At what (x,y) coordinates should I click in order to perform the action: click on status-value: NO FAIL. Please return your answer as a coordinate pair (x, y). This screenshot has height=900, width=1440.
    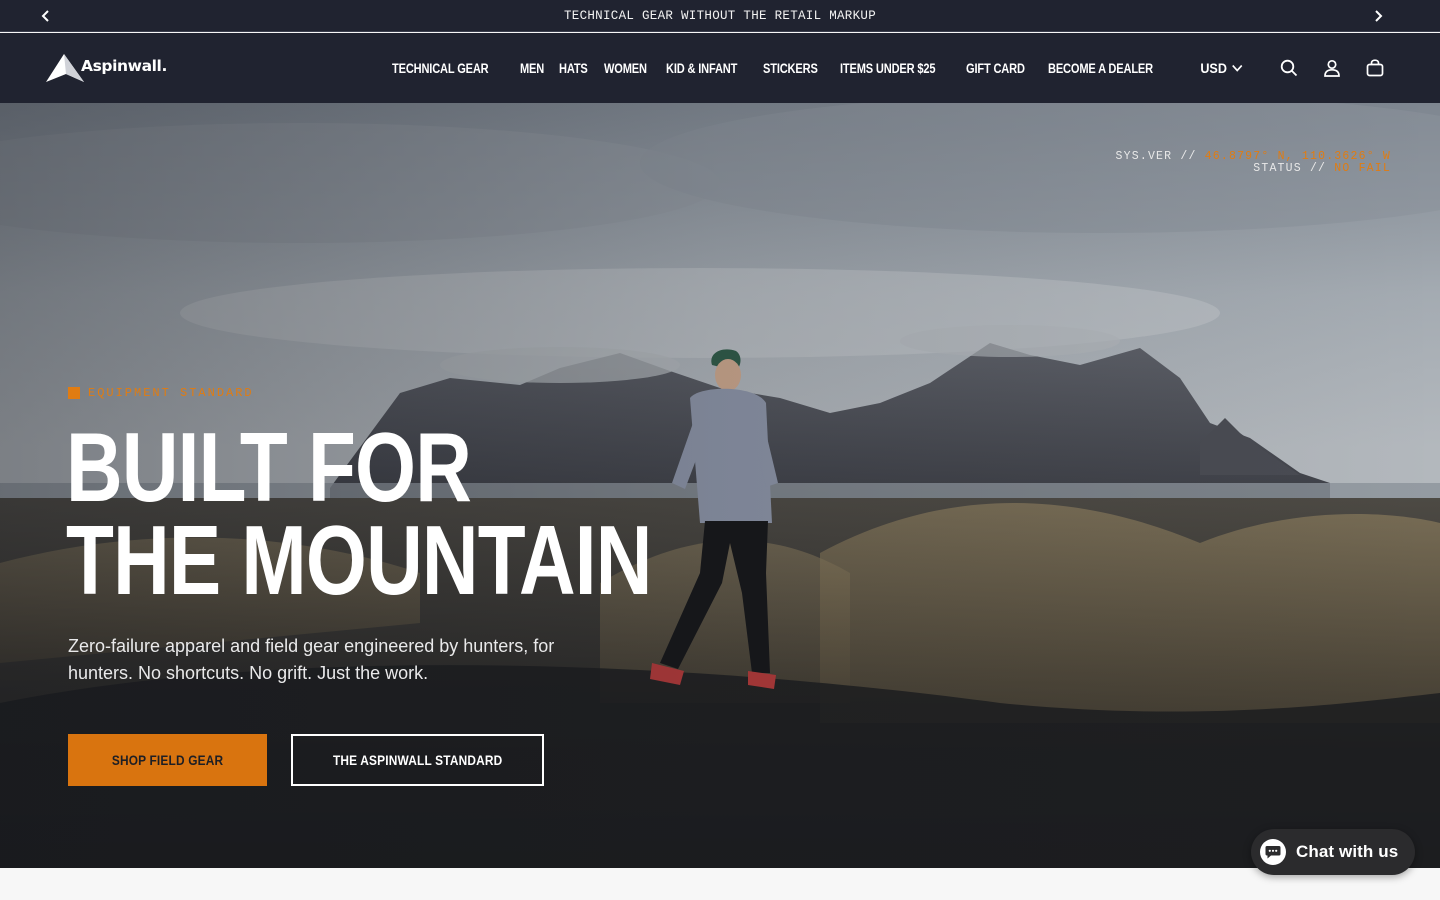
    Looking at the image, I should click on (1362, 168).